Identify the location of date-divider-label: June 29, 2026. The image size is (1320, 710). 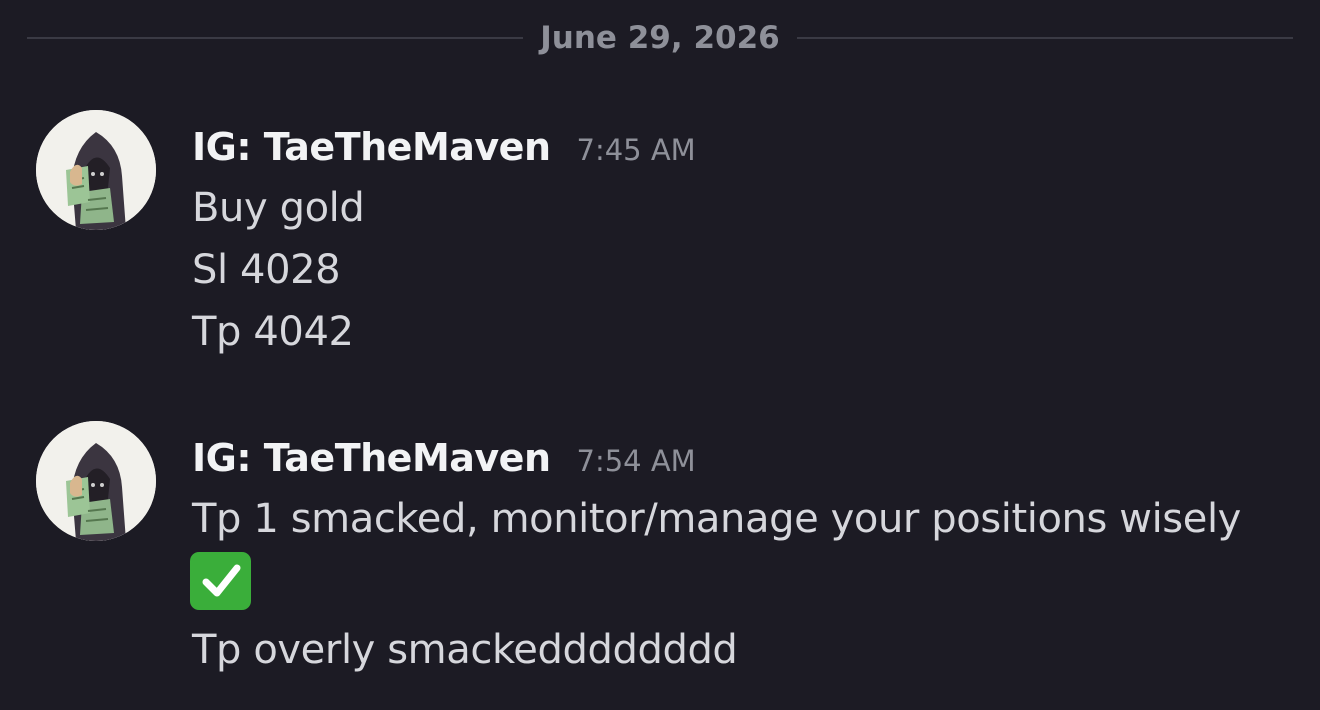
(660, 38).